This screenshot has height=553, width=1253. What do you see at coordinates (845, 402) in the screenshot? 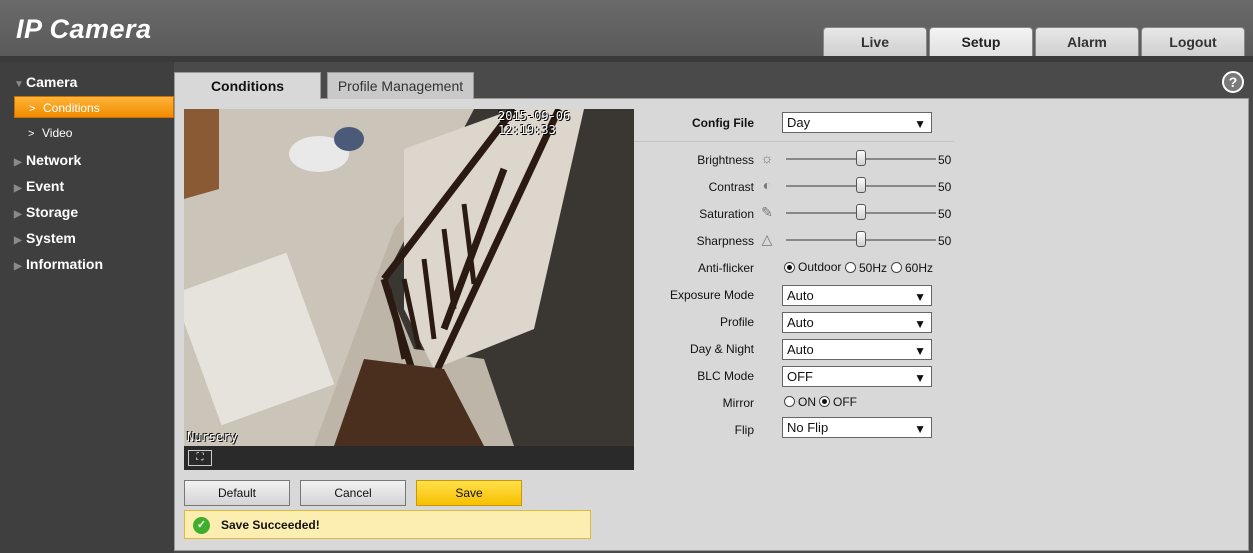
I see `mirror-off-label: OFF` at bounding box center [845, 402].